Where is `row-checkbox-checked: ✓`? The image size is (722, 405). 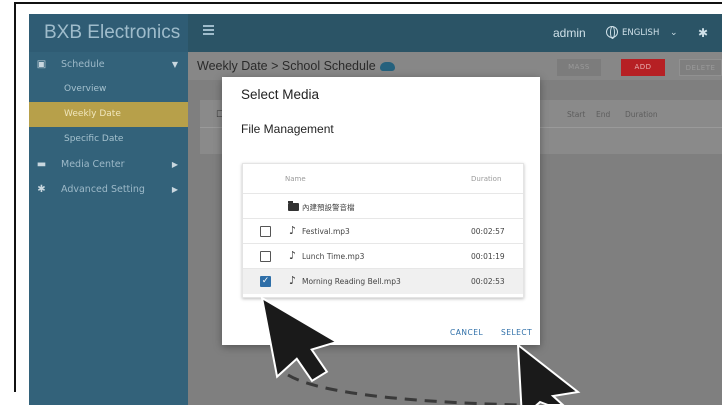 row-checkbox-checked: ✓ is located at coordinates (265, 281).